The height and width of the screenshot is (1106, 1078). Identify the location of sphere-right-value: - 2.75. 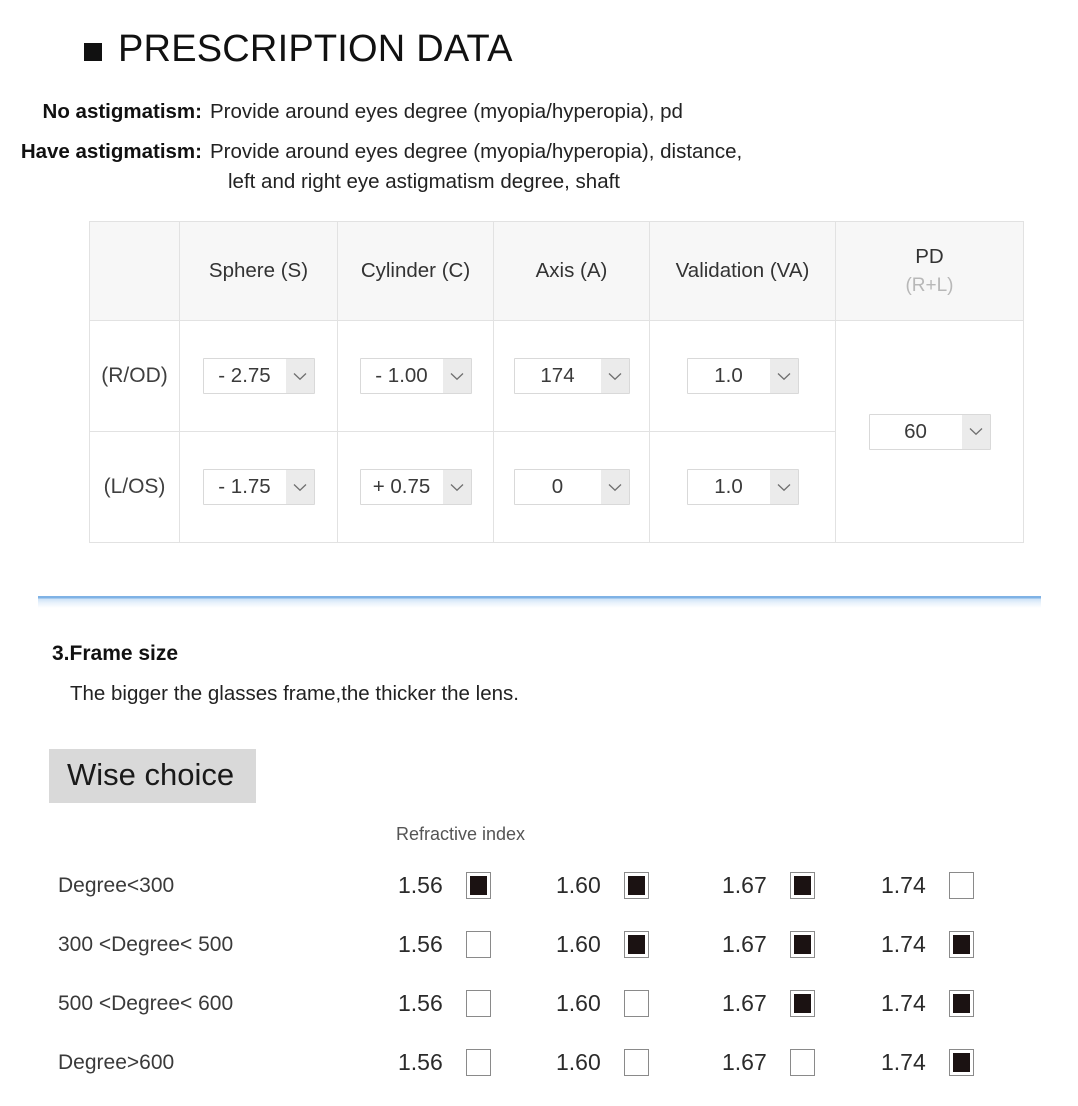
(244, 375).